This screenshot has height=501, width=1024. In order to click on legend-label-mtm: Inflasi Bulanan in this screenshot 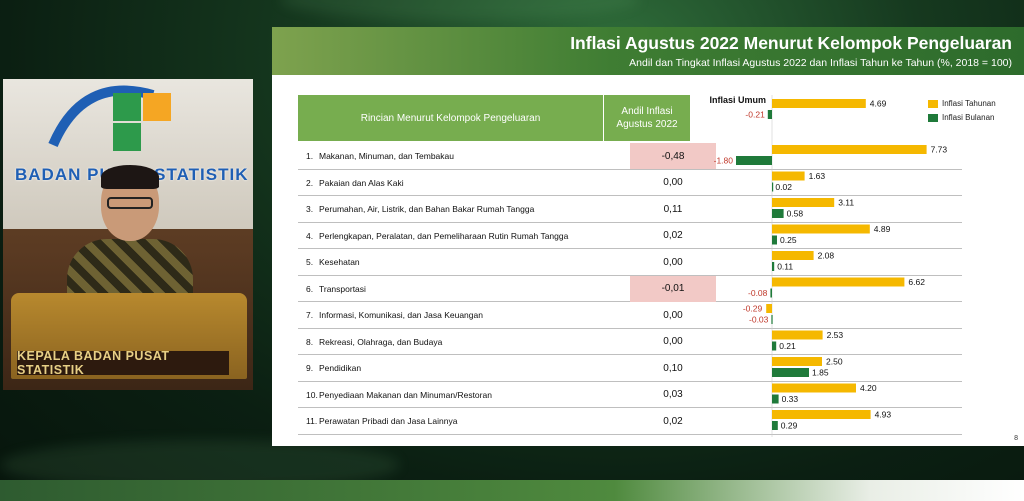, I will do `click(968, 117)`.